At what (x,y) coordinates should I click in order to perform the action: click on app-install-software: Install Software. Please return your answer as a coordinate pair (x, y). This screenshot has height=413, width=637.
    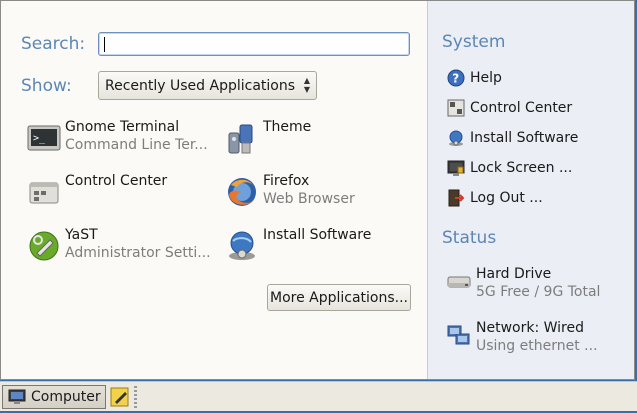
    Looking at the image, I should click on (322, 249).